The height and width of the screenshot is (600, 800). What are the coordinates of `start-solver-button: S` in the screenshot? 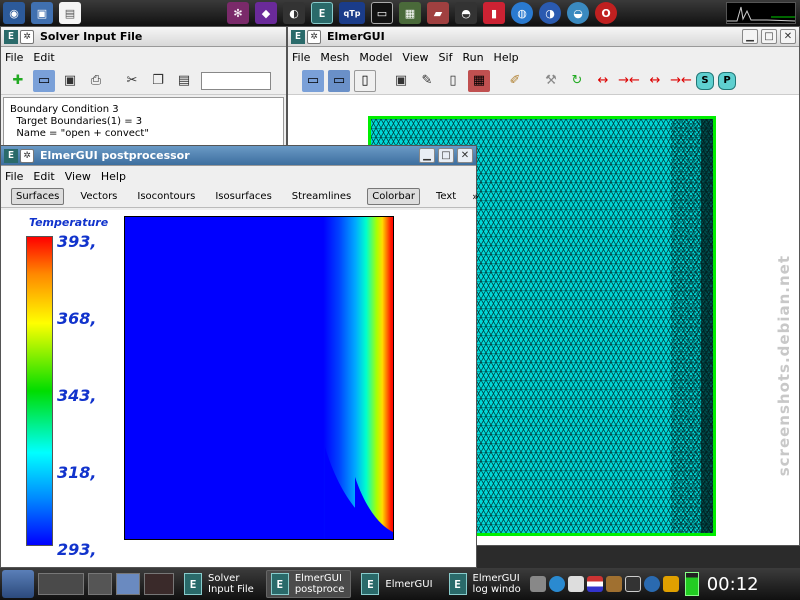 It's located at (705, 80).